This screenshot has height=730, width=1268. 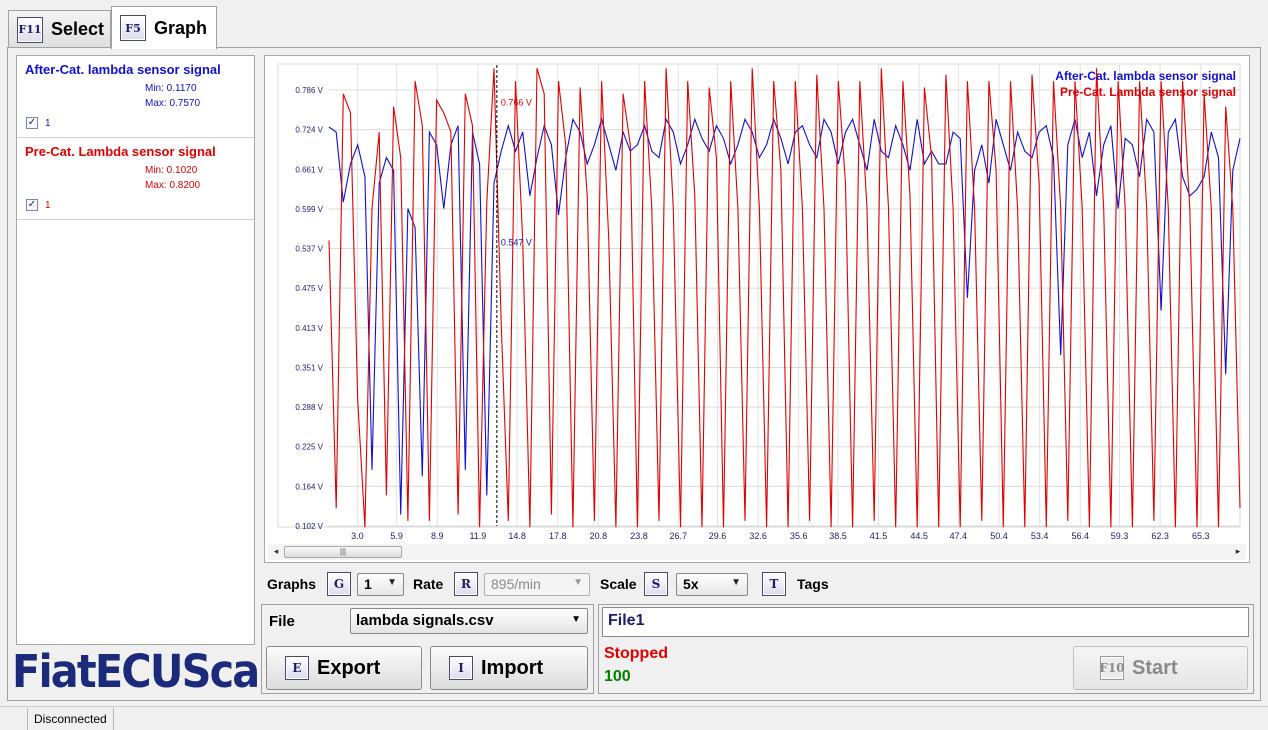 What do you see at coordinates (309, 328) in the screenshot?
I see `y-tick-label: 0.413 V` at bounding box center [309, 328].